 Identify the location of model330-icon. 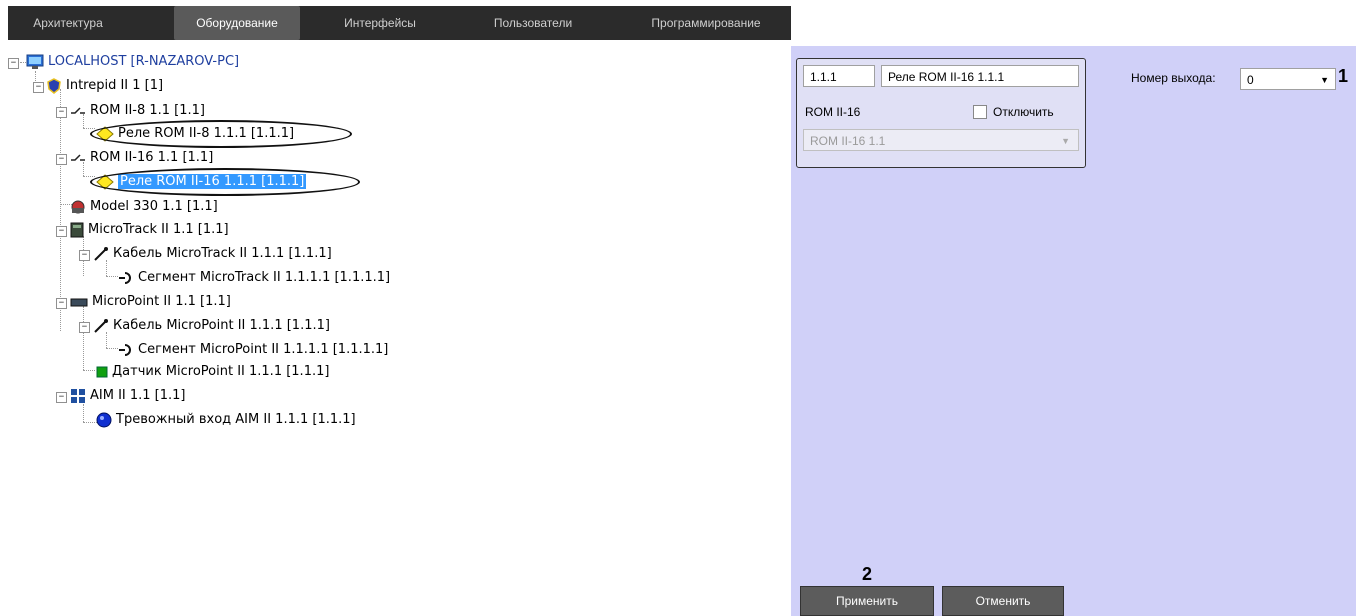
(78, 206).